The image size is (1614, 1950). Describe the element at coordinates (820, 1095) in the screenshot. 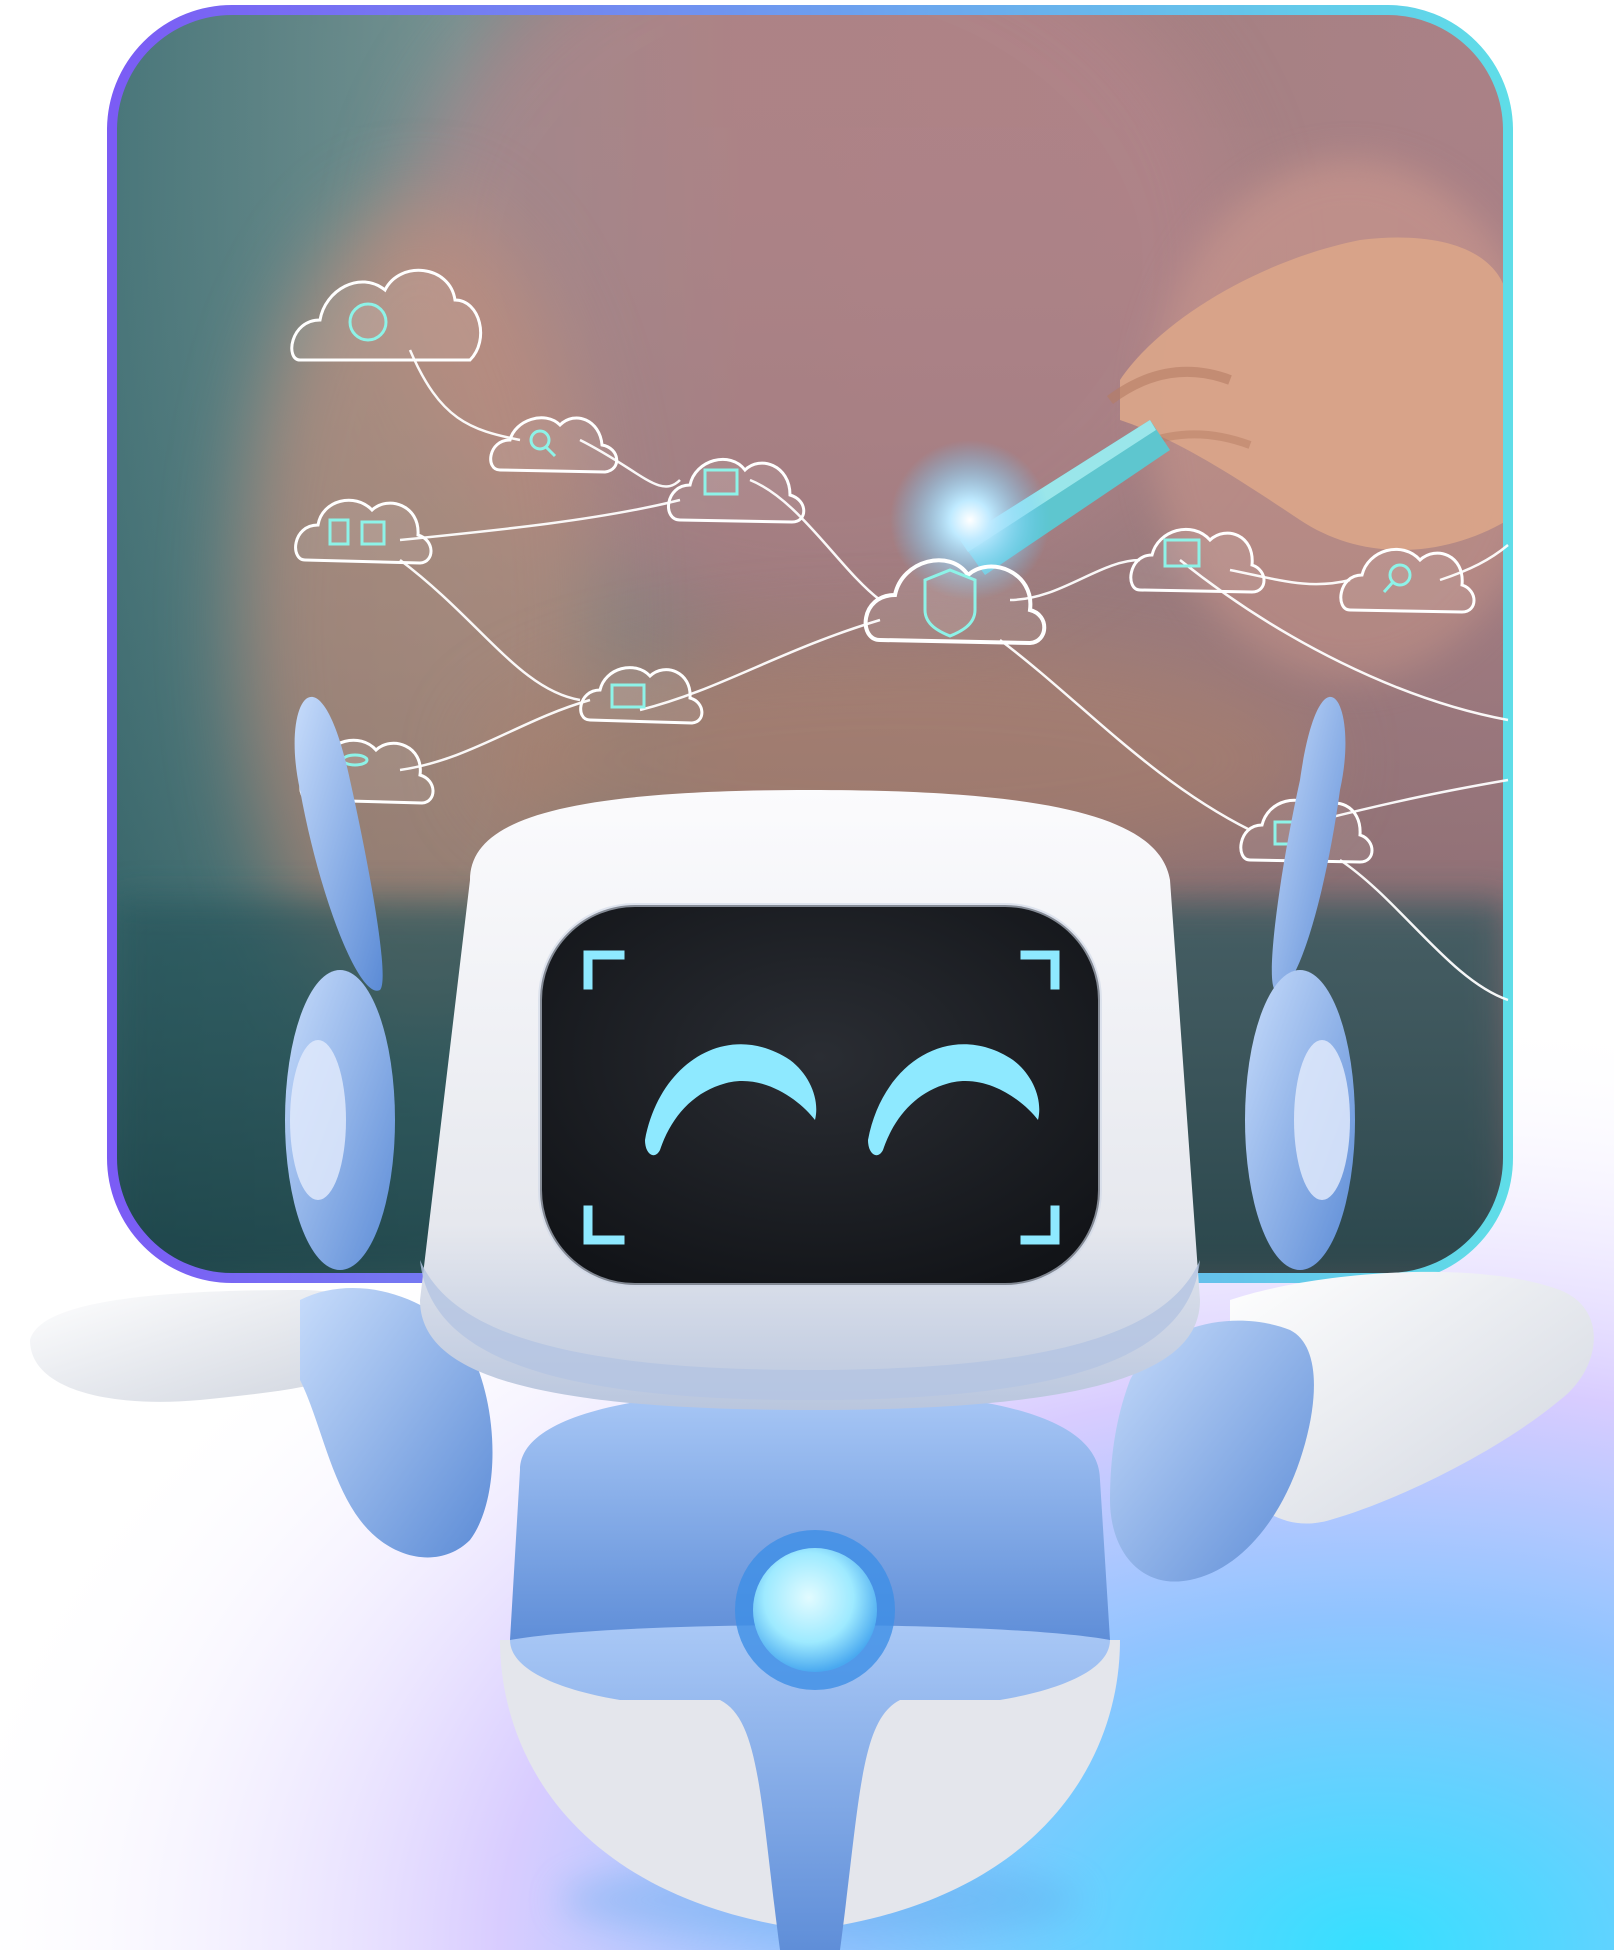

I see `robot-screen` at that location.